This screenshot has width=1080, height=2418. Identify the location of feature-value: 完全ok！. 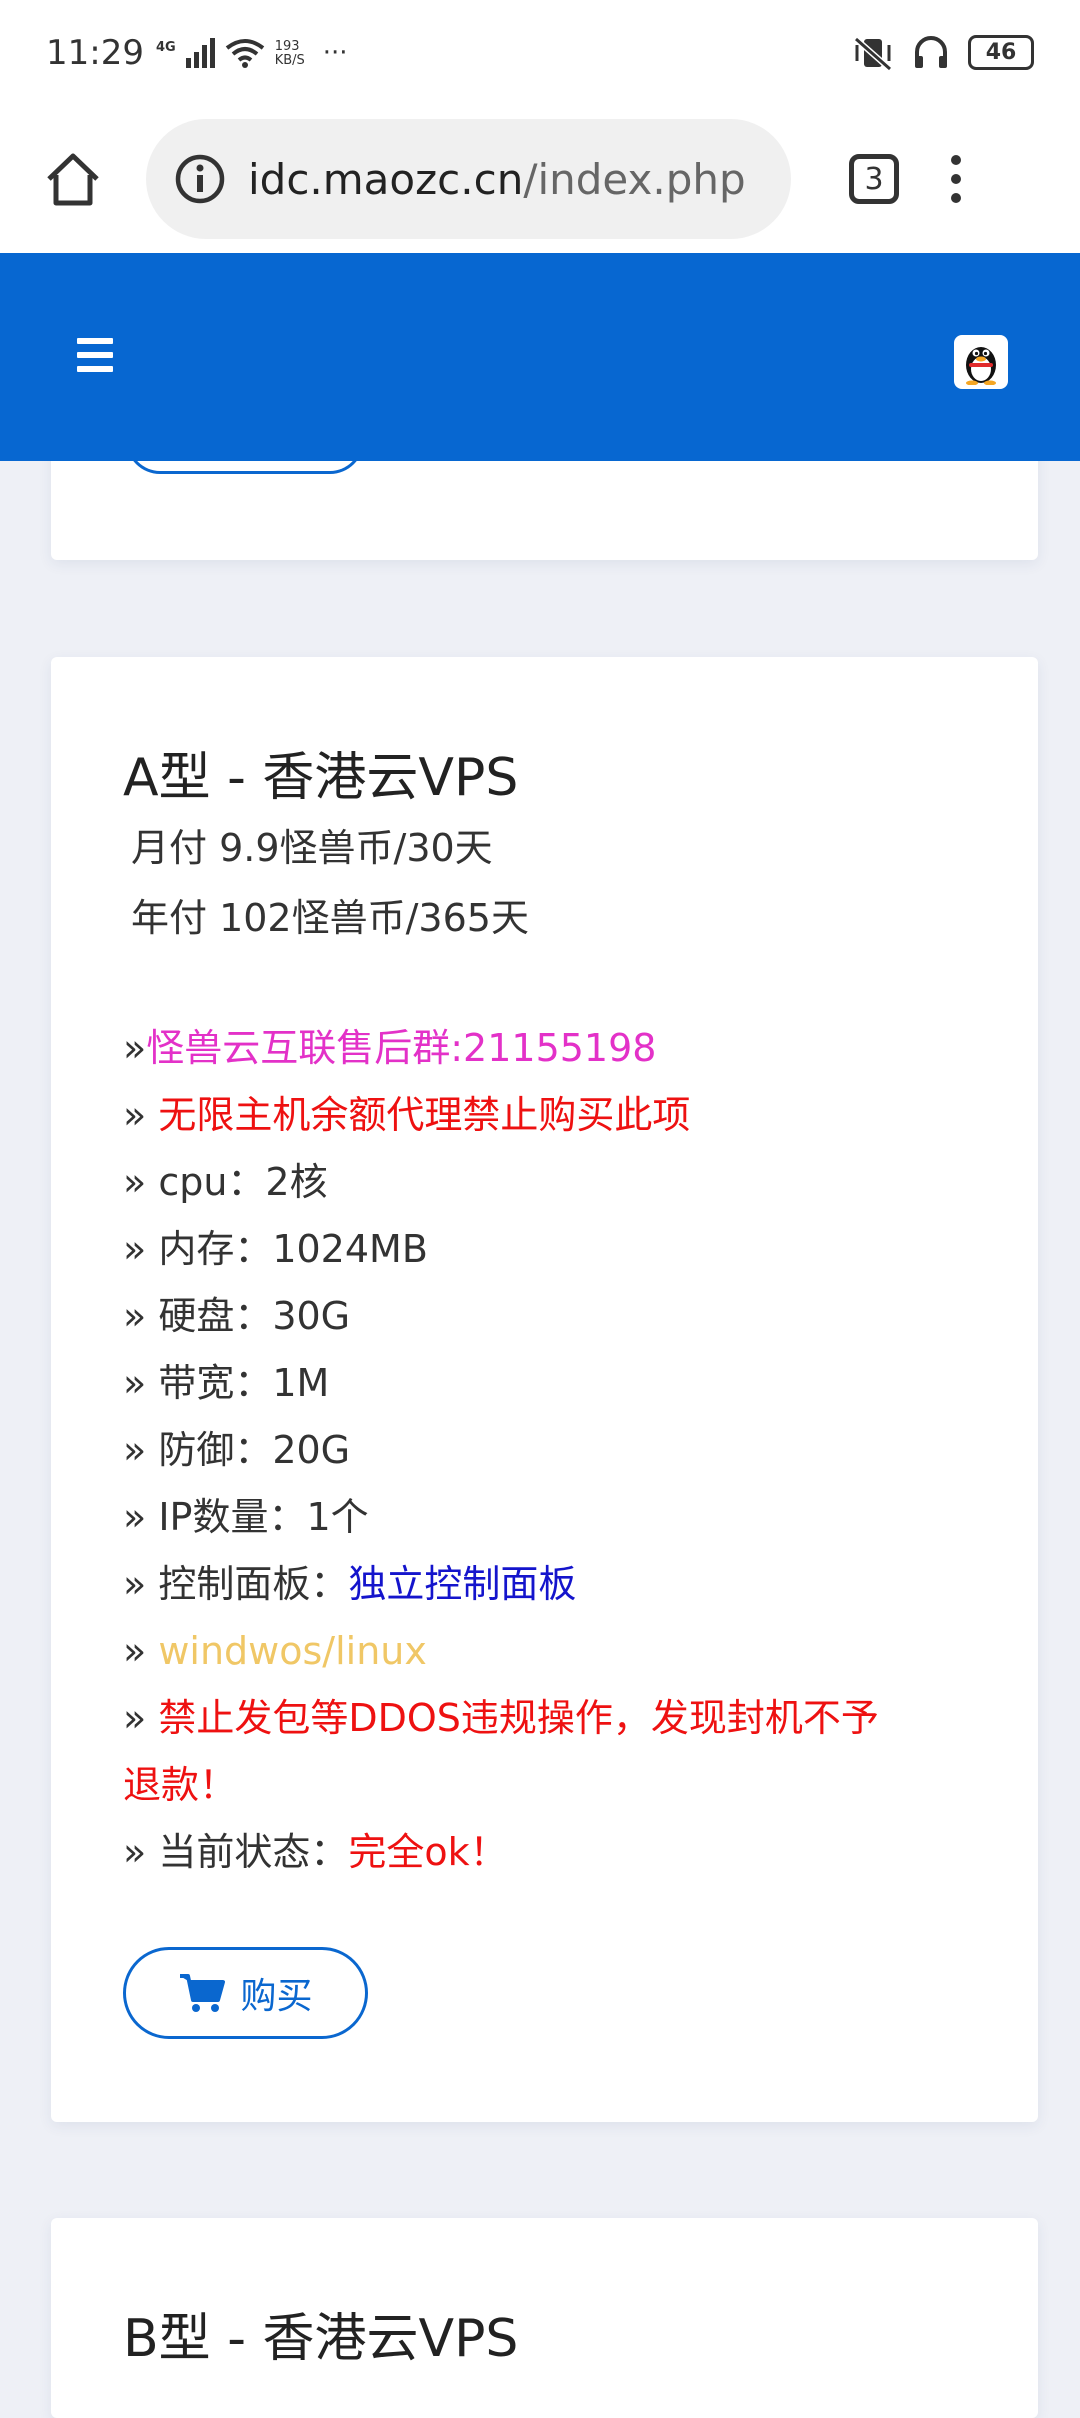
(428, 1852).